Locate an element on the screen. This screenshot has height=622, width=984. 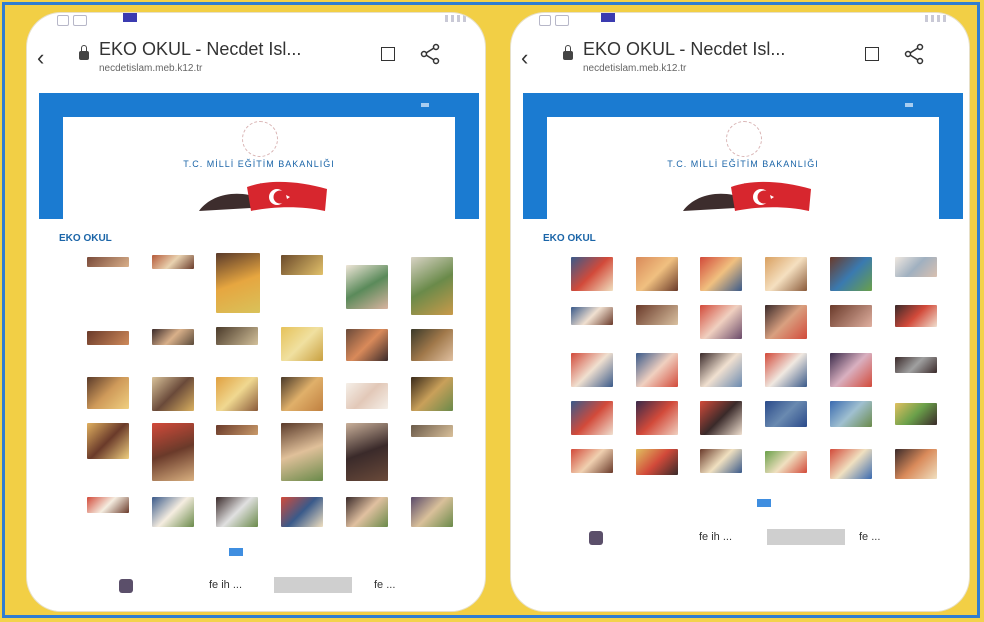
status-bar is located at coordinates (740, 22).